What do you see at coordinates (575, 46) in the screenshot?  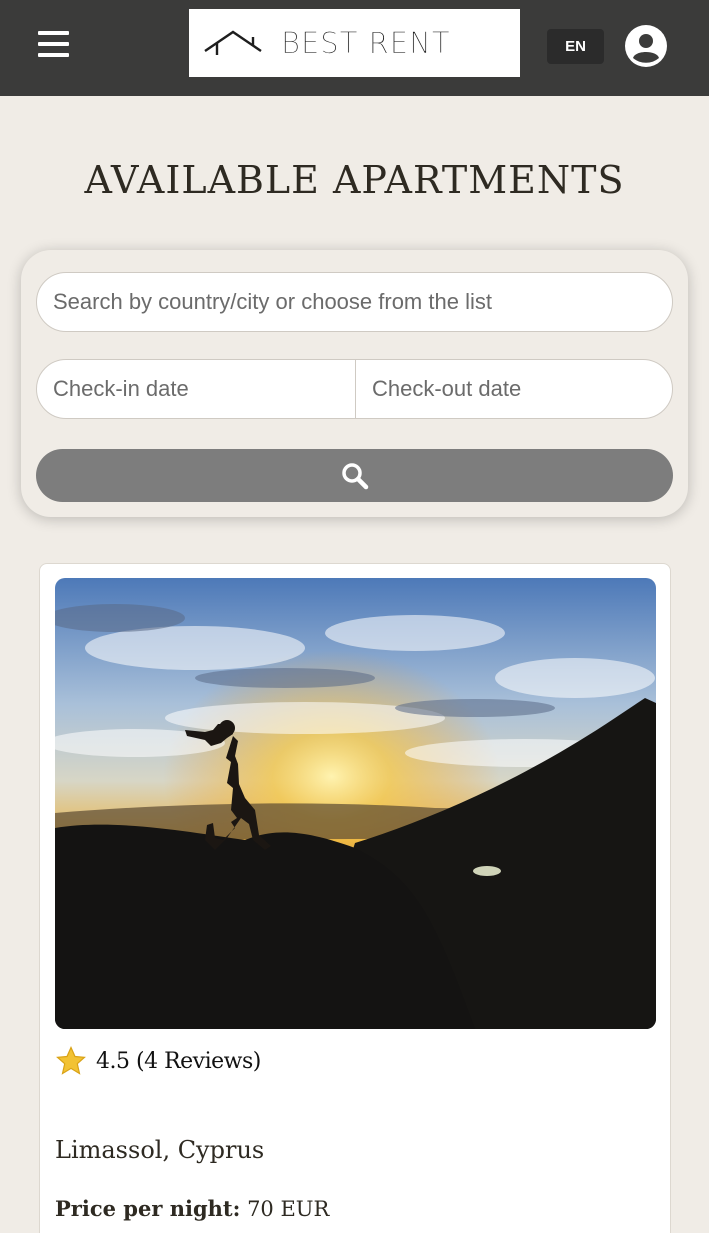 I see `language-button: EN` at bounding box center [575, 46].